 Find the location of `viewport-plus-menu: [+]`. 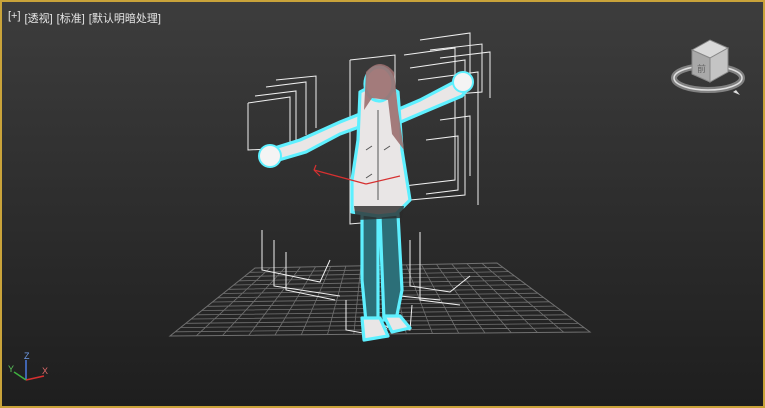

viewport-plus-menu: [+] is located at coordinates (14, 18).